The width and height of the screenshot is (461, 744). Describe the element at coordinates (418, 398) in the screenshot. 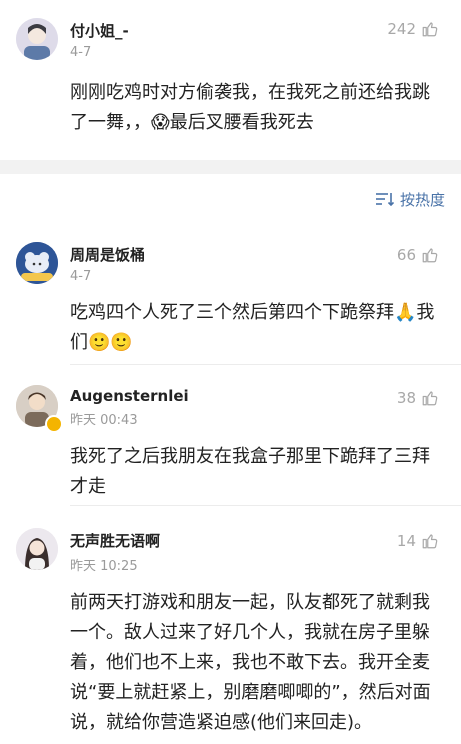

I see `like-button: 38` at that location.